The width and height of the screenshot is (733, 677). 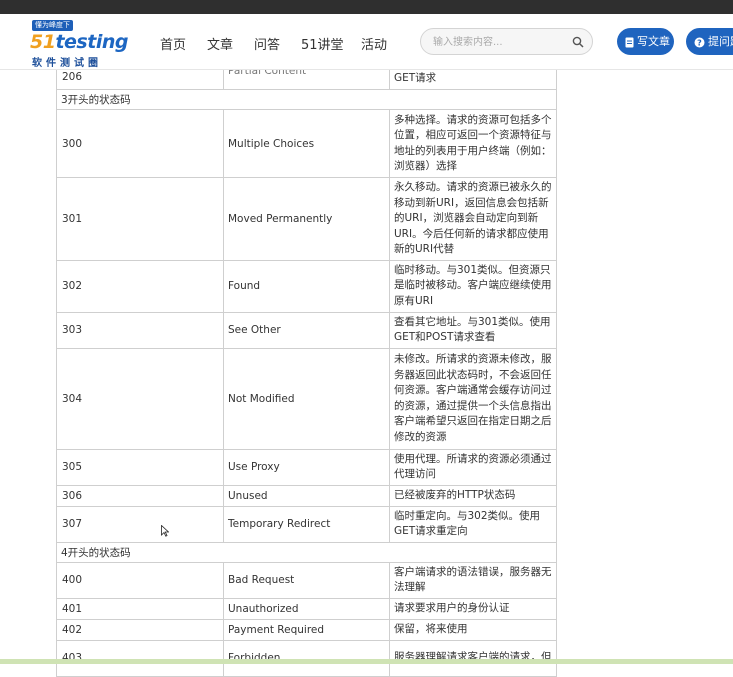 I want to click on ask-question-label: 提问题, so click(x=720, y=41).